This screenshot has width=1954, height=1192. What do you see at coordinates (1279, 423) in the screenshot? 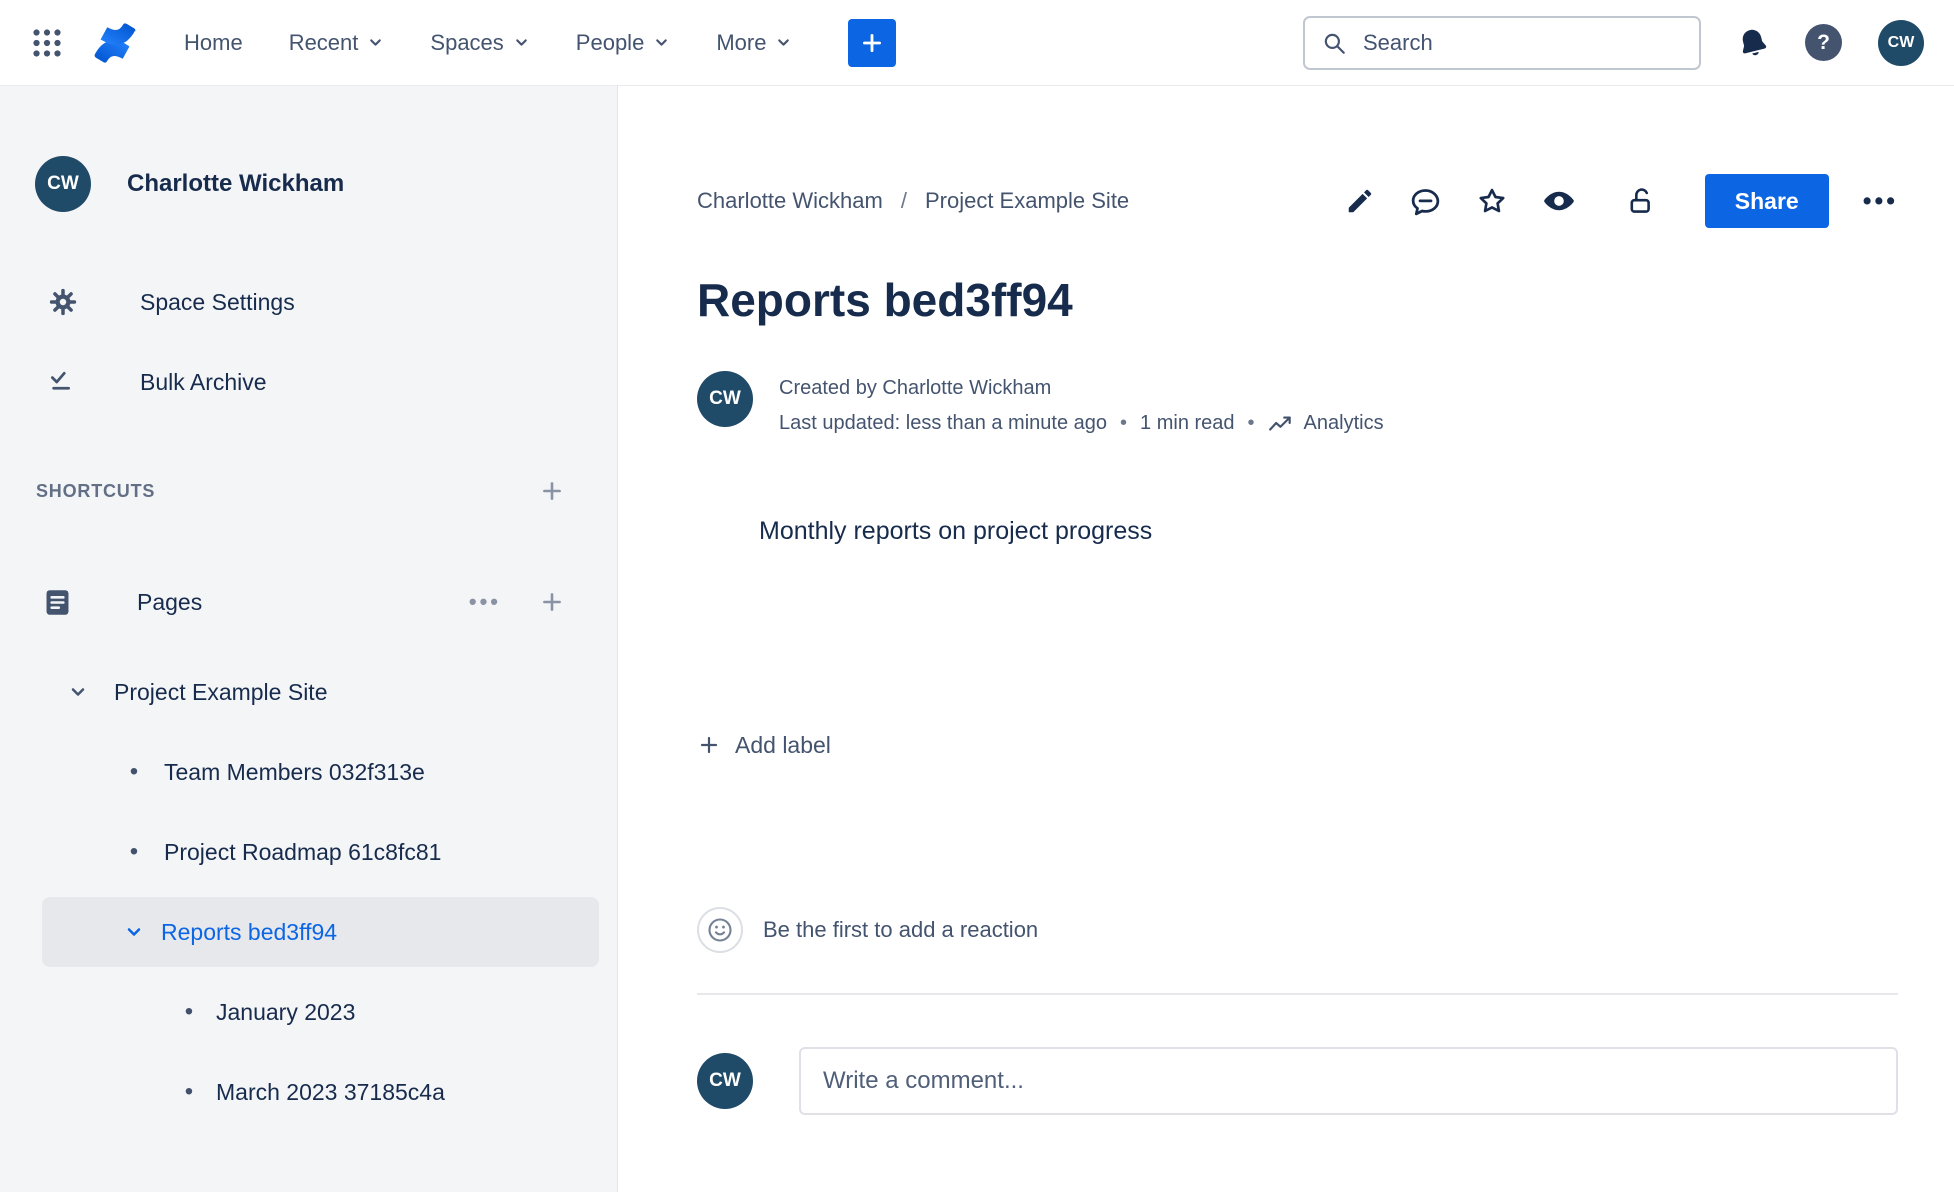
I see `analytics-icon` at bounding box center [1279, 423].